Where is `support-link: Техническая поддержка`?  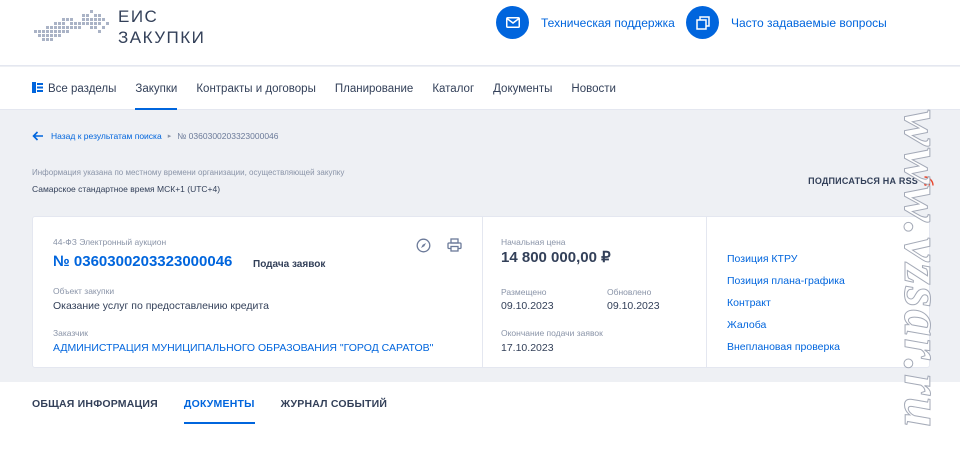 support-link: Техническая поддержка is located at coordinates (585, 22).